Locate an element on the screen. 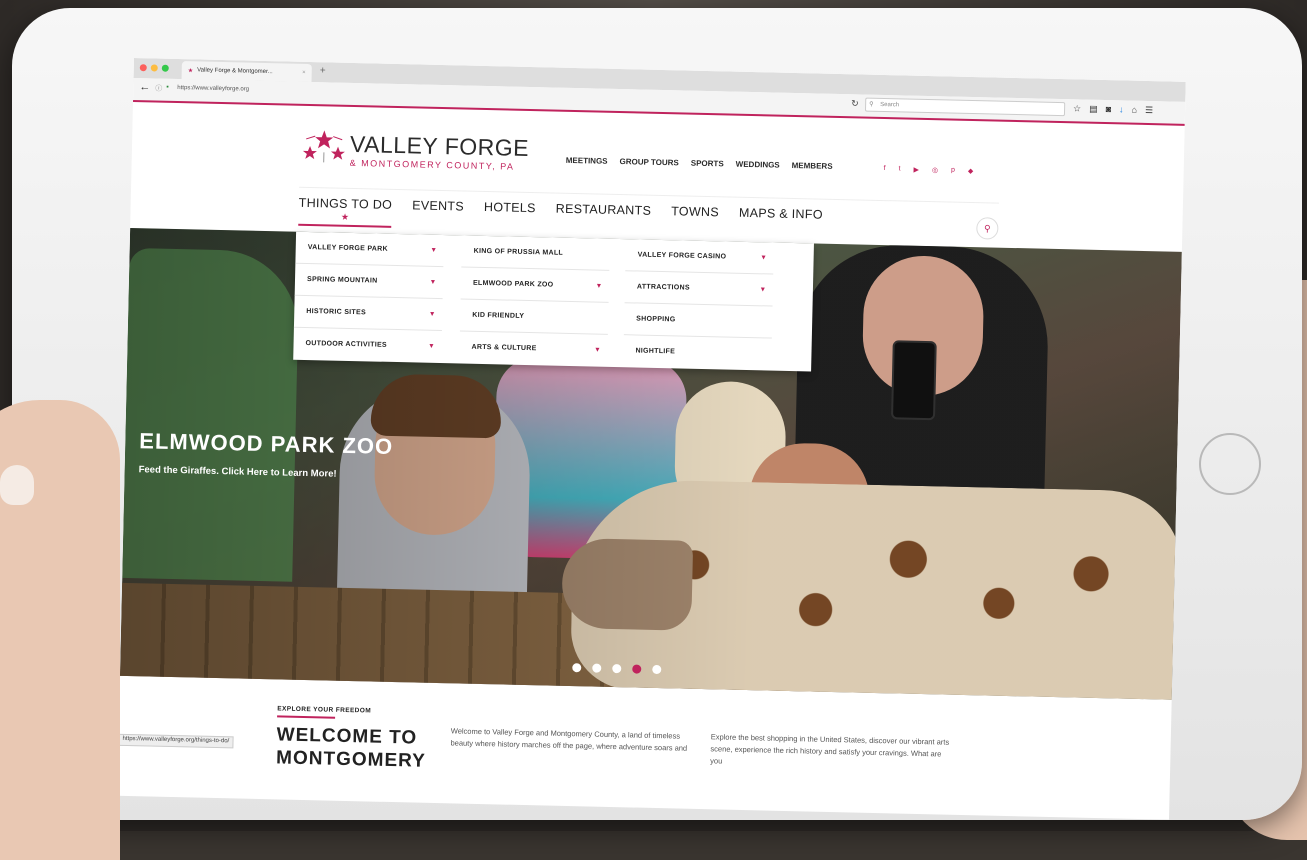 This screenshot has width=1307, height=860. nav-towns: TOWNS is located at coordinates (695, 219).